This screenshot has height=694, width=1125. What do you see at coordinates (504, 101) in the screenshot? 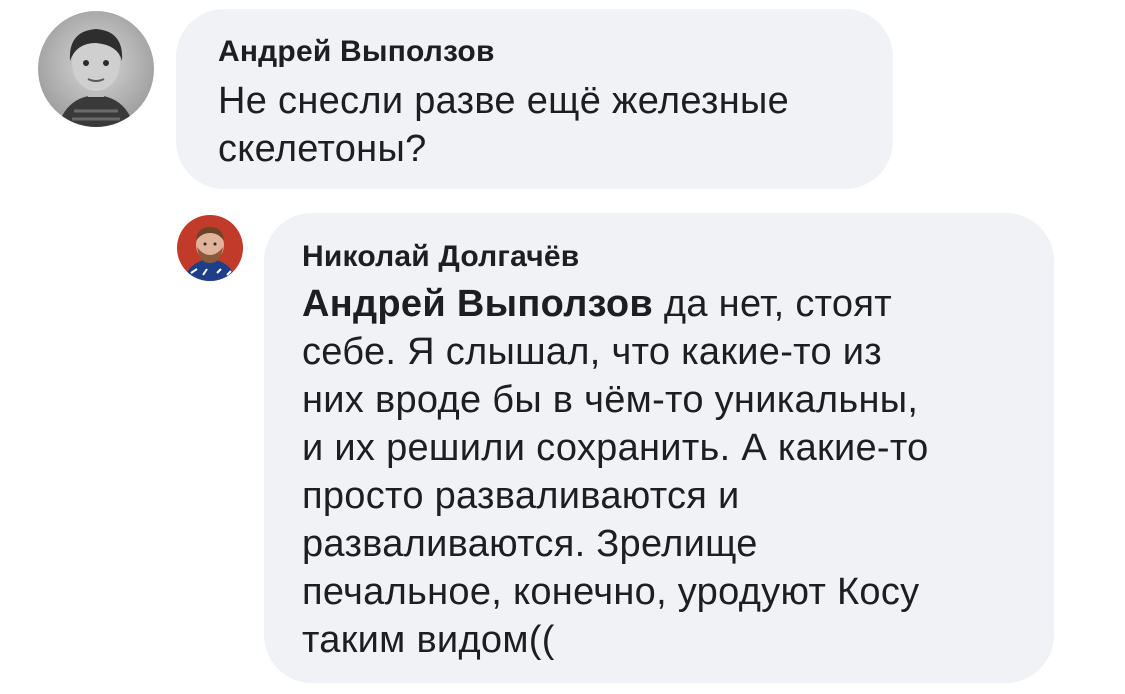
I see `comment-text-line: Не снесли разве ещё железные` at bounding box center [504, 101].